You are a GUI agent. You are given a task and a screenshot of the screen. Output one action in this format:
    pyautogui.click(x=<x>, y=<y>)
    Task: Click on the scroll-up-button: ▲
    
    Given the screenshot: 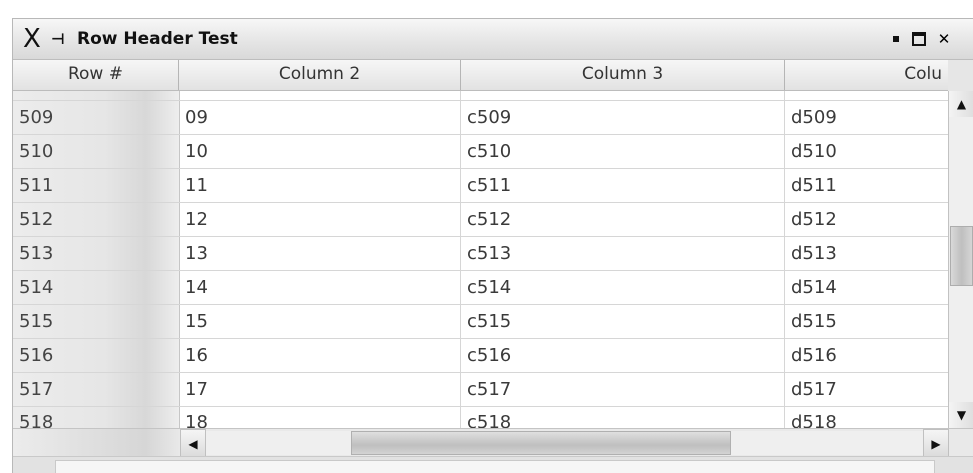 What is the action you would take?
    pyautogui.click(x=961, y=104)
    